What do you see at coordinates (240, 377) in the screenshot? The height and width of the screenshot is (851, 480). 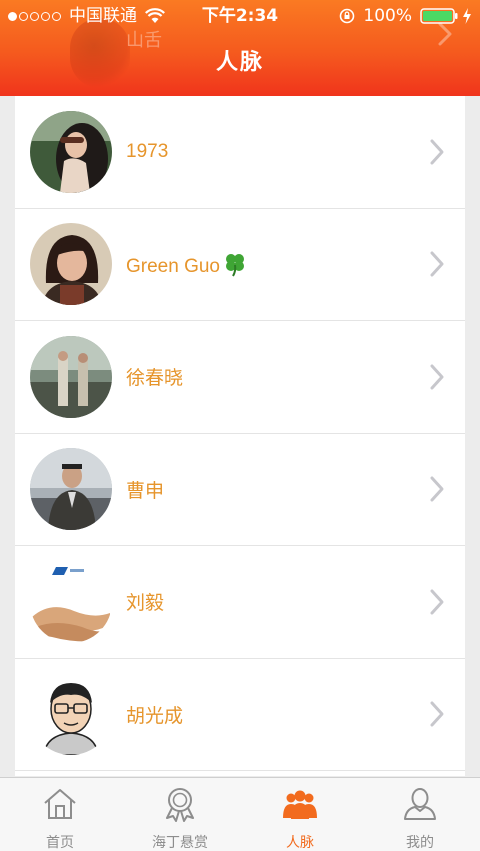 I see `contact-row: 徐春晓` at bounding box center [240, 377].